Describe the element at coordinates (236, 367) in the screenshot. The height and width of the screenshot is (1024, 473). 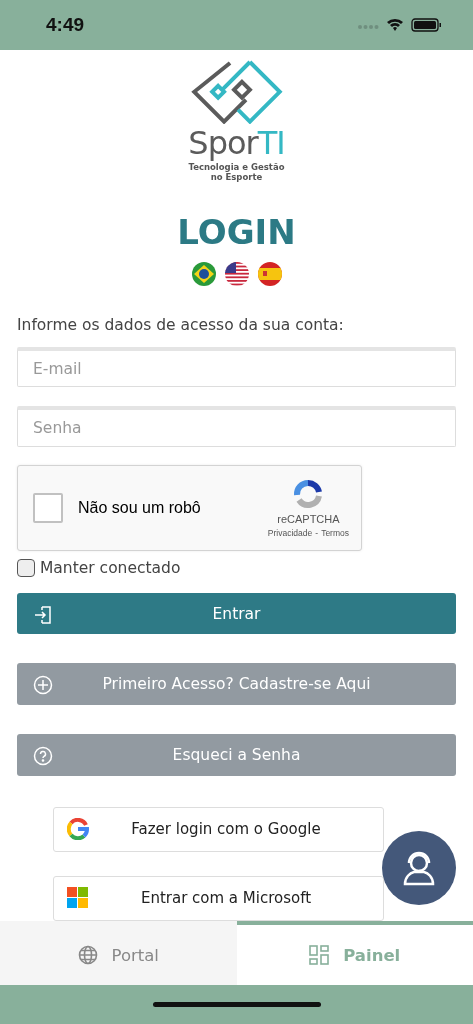
I see `input-field: E-mail` at that location.